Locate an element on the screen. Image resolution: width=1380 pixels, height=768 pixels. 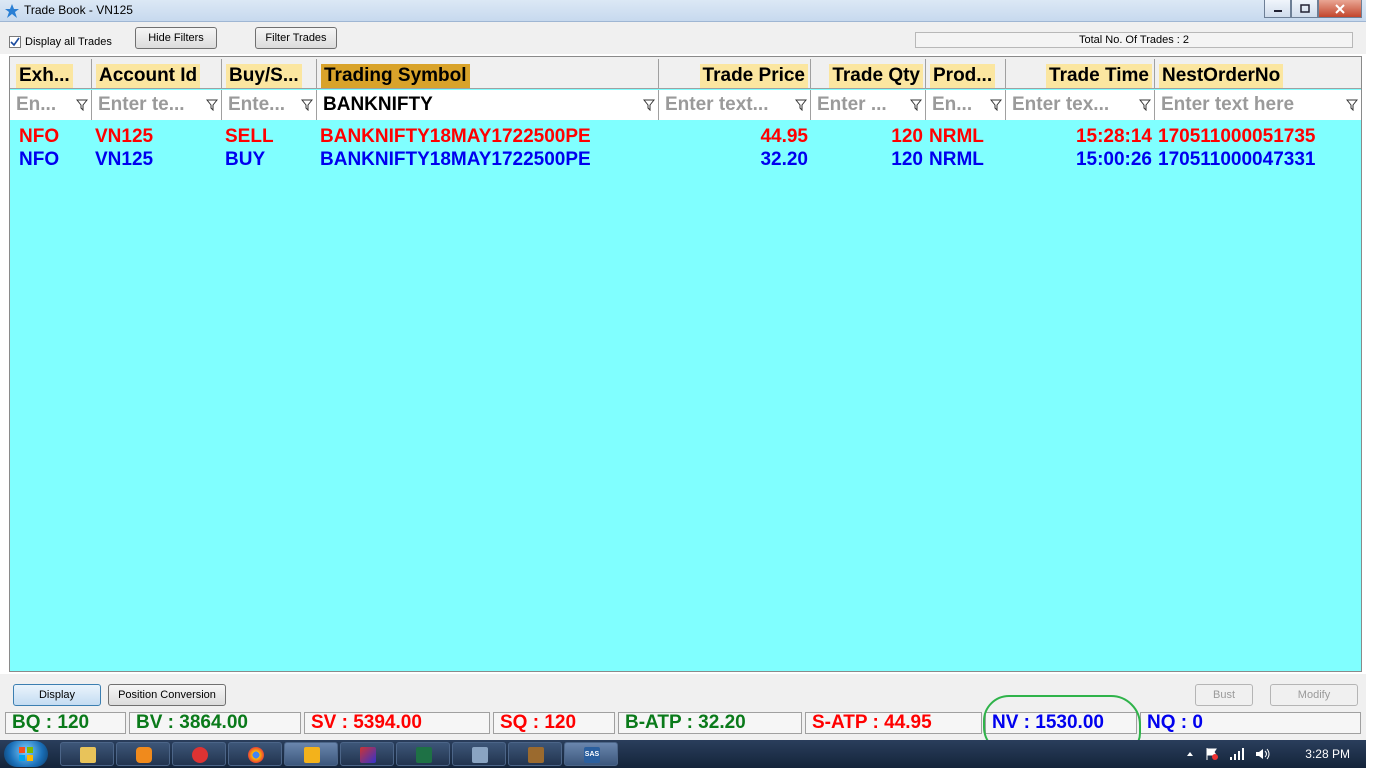
tray-arrow-icon is located at coordinates (1190, 754).